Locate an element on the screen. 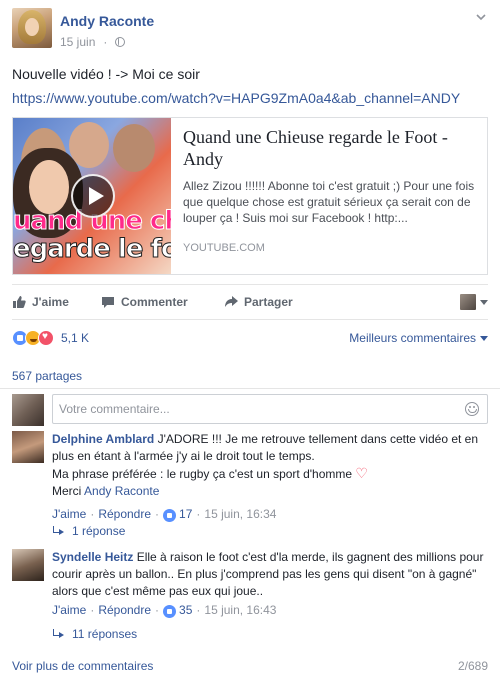 This screenshot has height=683, width=500. like-label: J'aime is located at coordinates (50, 302).